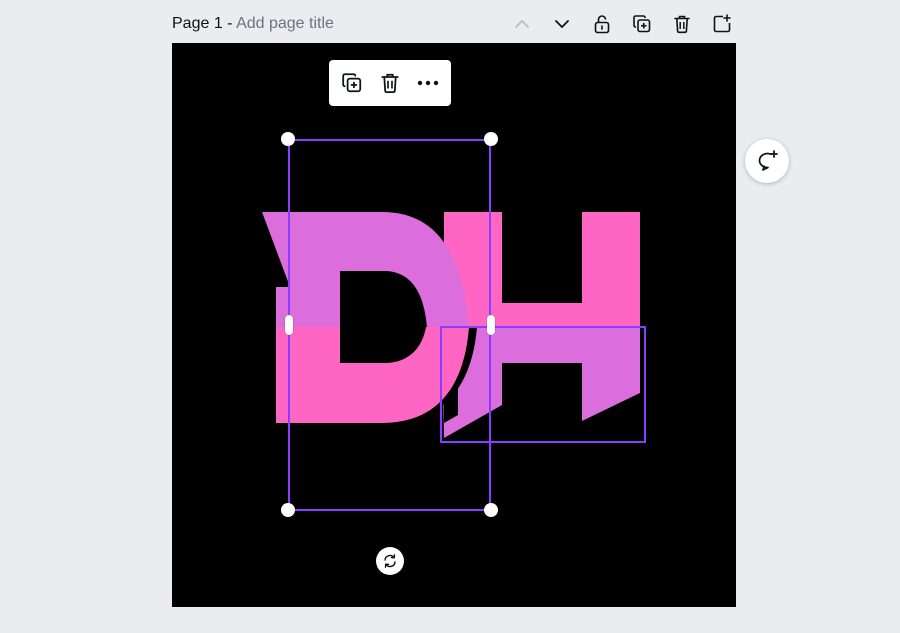 The height and width of the screenshot is (633, 900). I want to click on duplicate-page-icon, so click(642, 24).